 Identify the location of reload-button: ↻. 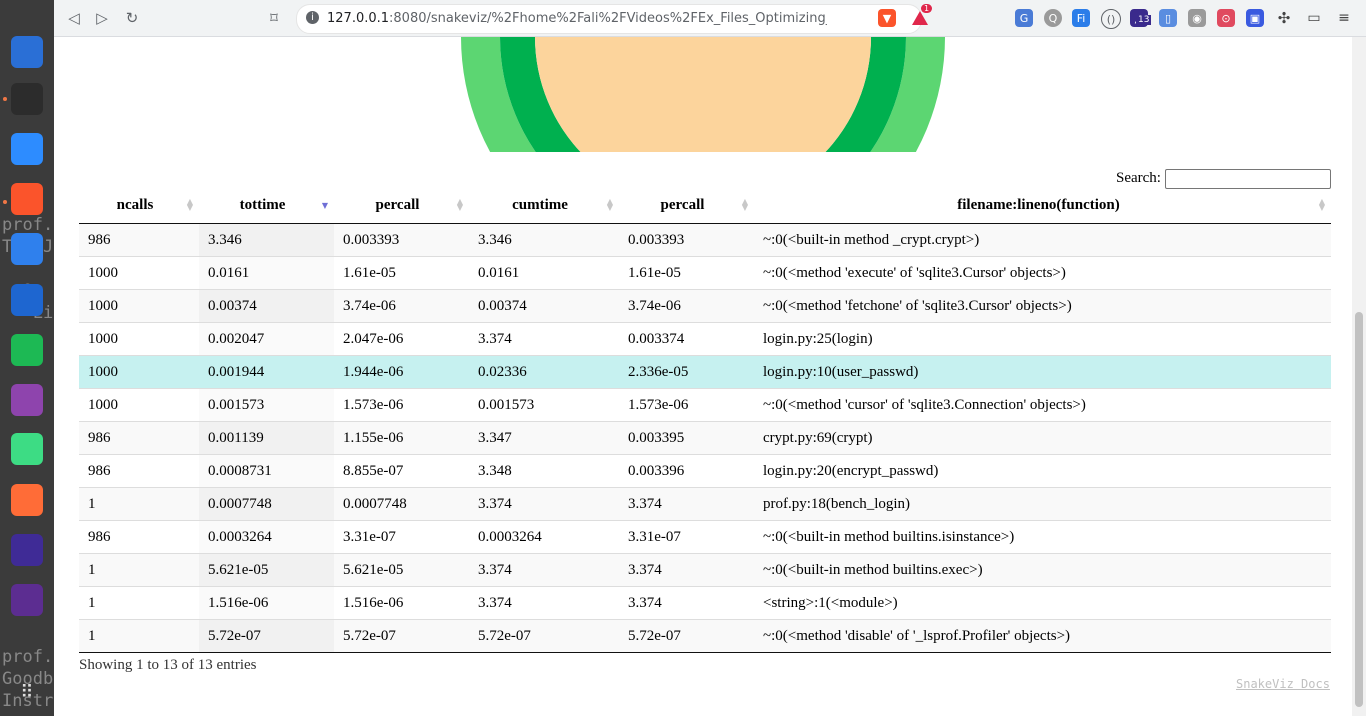
(132, 18).